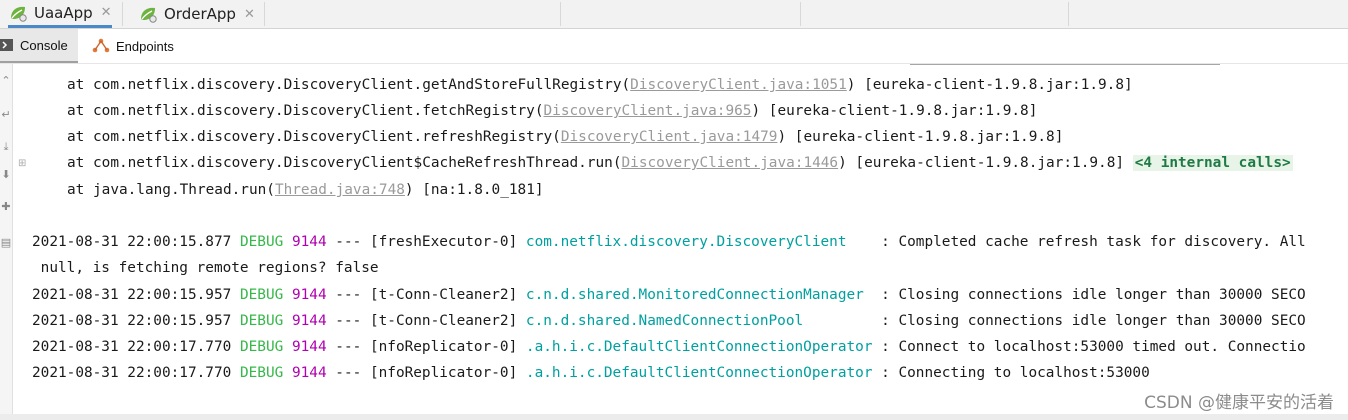 The height and width of the screenshot is (420, 1348). Describe the element at coordinates (699, 295) in the screenshot. I see `log-logger: c.n.d.shared.MonitoredConnectionManager` at that location.